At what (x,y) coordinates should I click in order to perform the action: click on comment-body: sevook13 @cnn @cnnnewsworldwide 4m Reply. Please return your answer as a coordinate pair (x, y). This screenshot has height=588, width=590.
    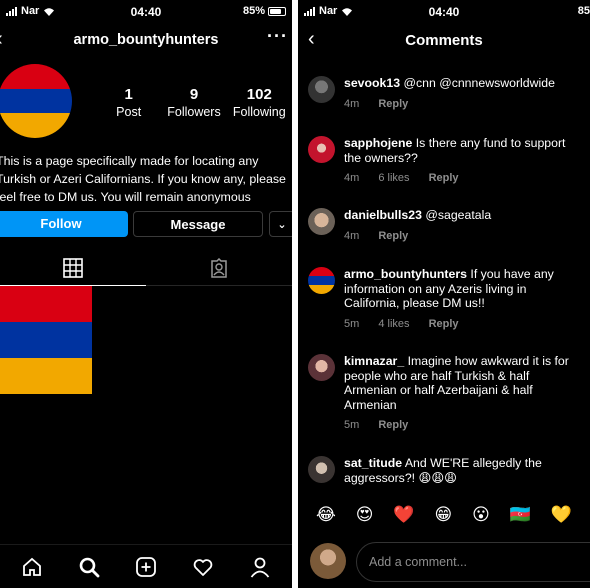
    Looking at the image, I should click on (463, 93).